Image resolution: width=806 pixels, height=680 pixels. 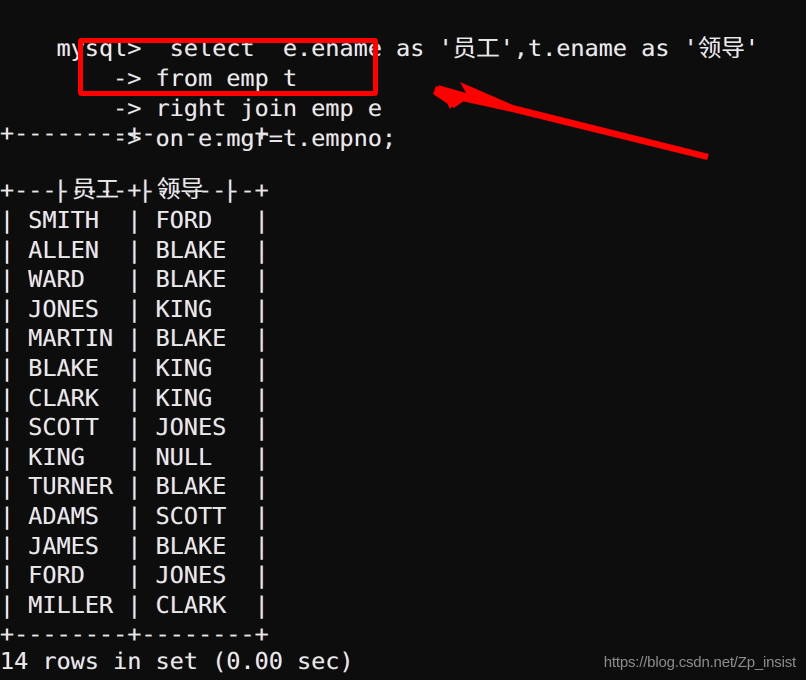 What do you see at coordinates (134, 427) in the screenshot?
I see `table-row: | SCOTT | JONES |` at bounding box center [134, 427].